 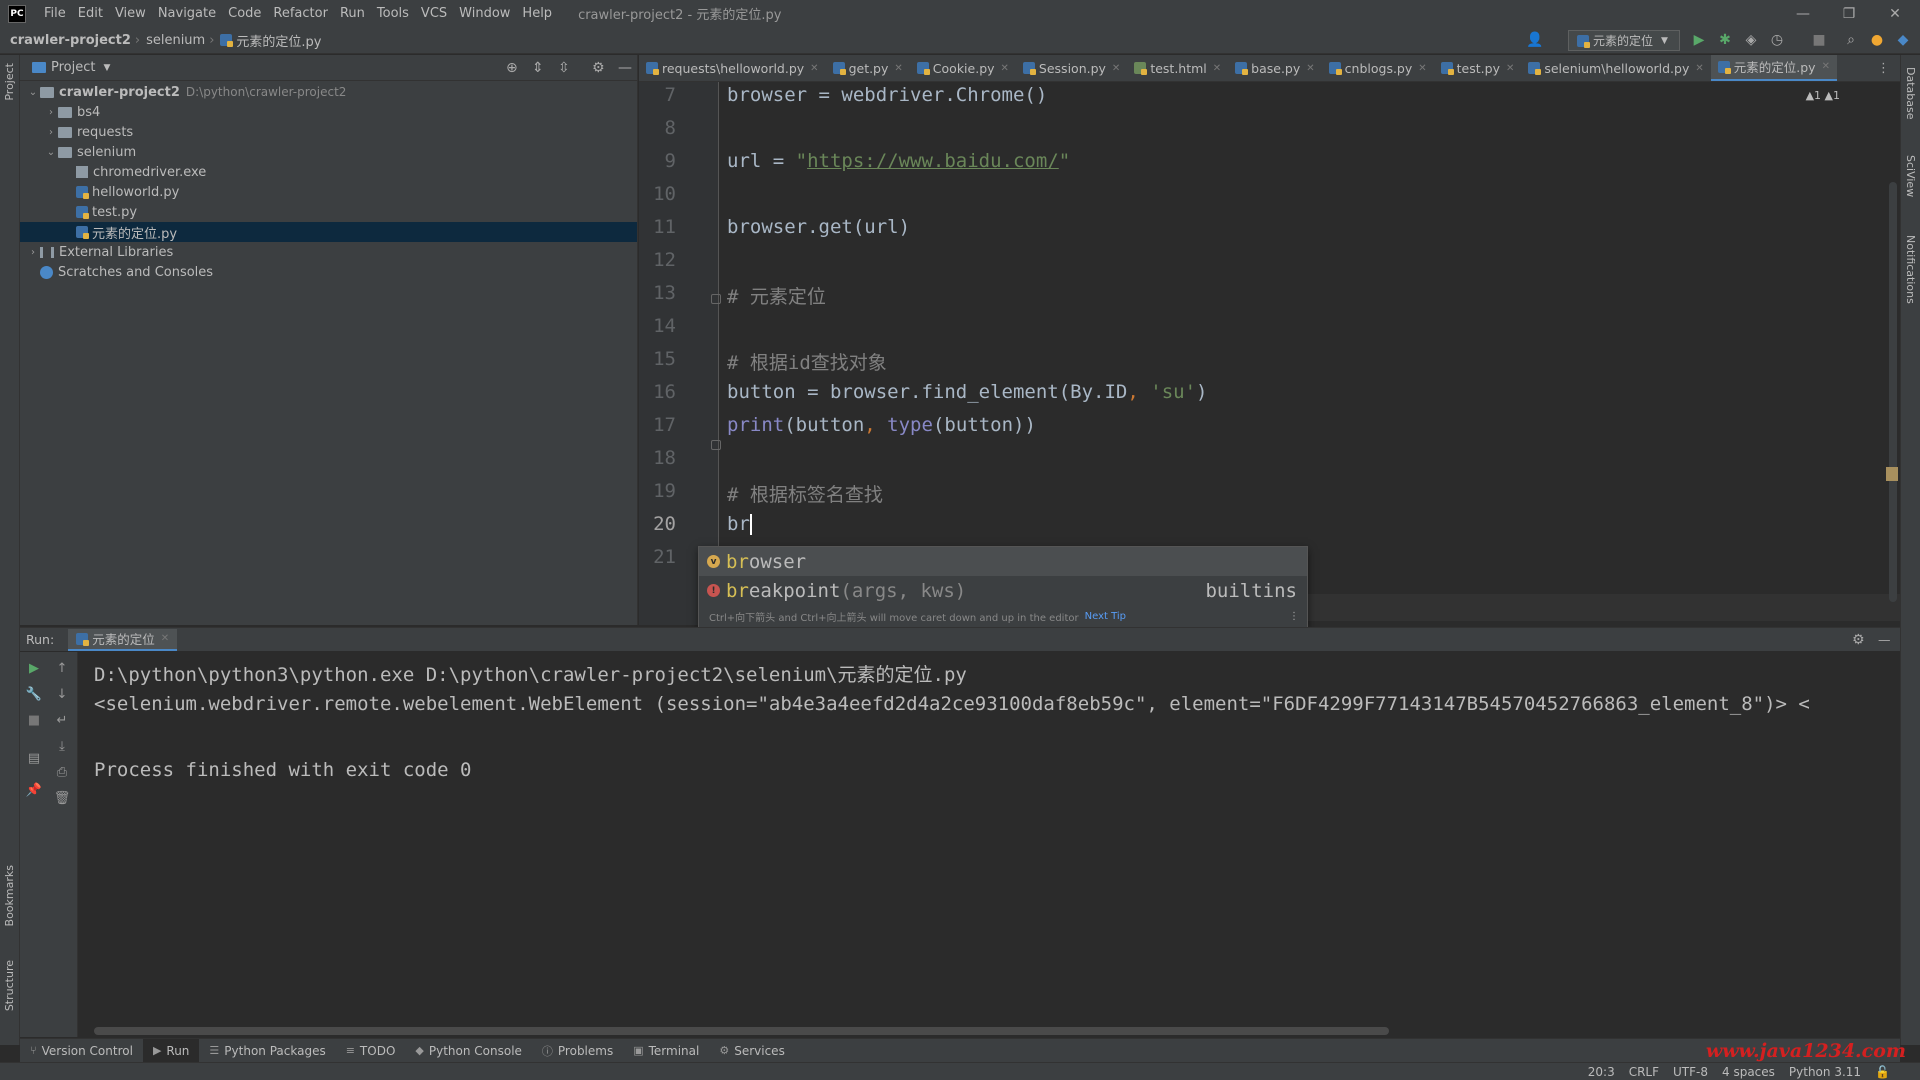 What do you see at coordinates (468, 1051) in the screenshot?
I see `tool-python-console: ◆ Python Console` at bounding box center [468, 1051].